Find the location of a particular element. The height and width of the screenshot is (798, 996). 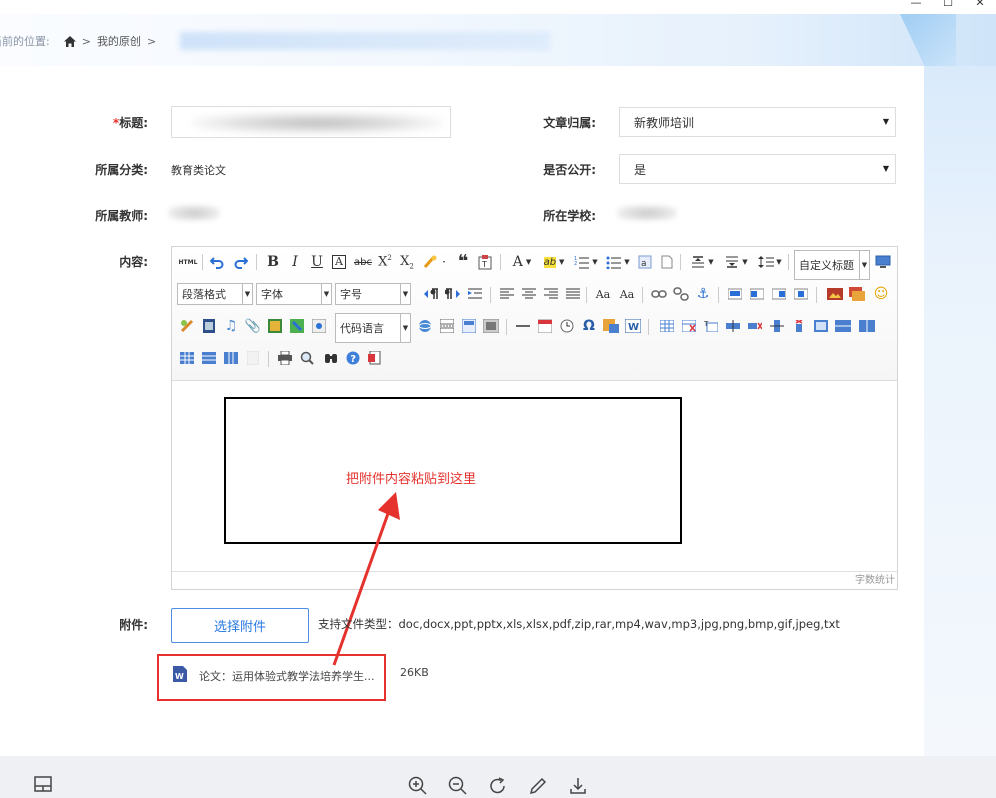

wordimage-icon is located at coordinates (611, 326).